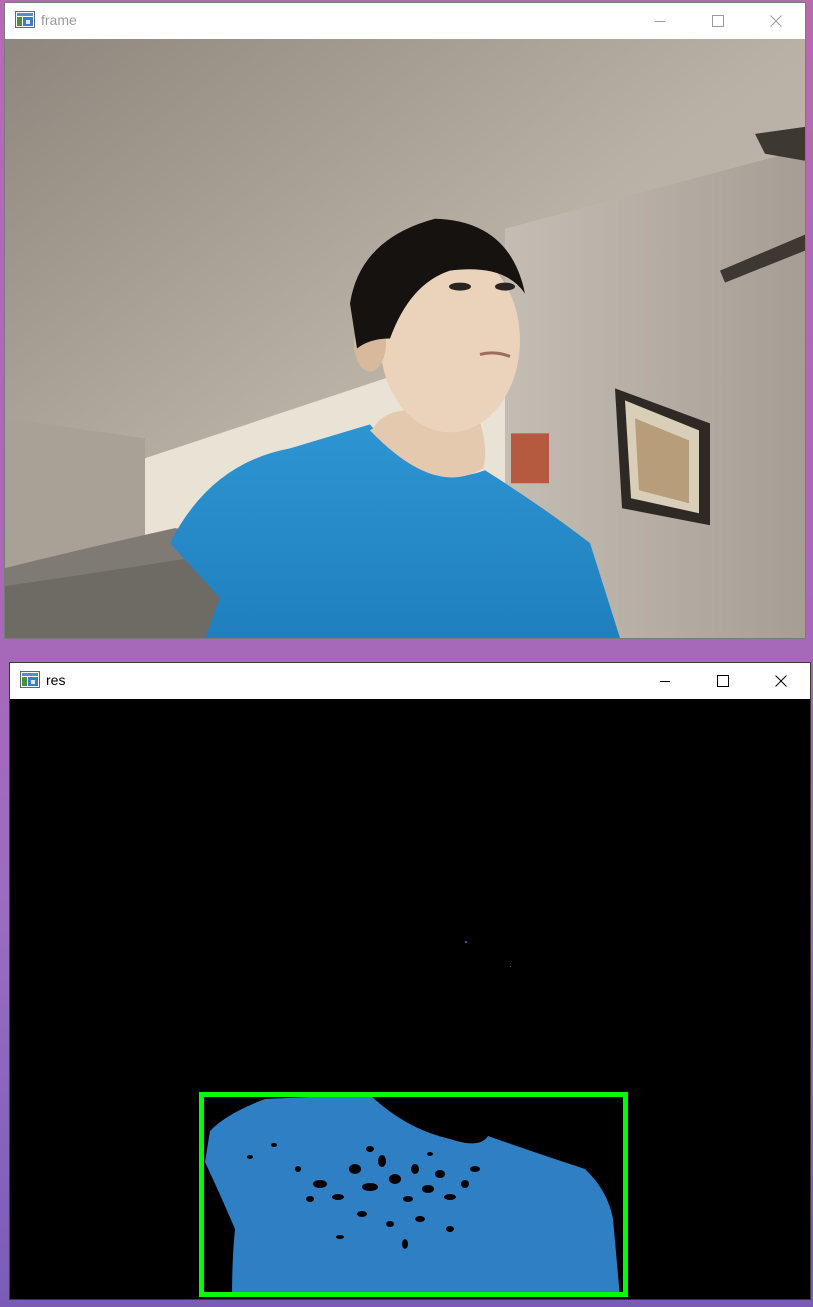 This screenshot has height=1307, width=813. Describe the element at coordinates (413, 1194) in the screenshot. I see `detection-bounding-box` at that location.